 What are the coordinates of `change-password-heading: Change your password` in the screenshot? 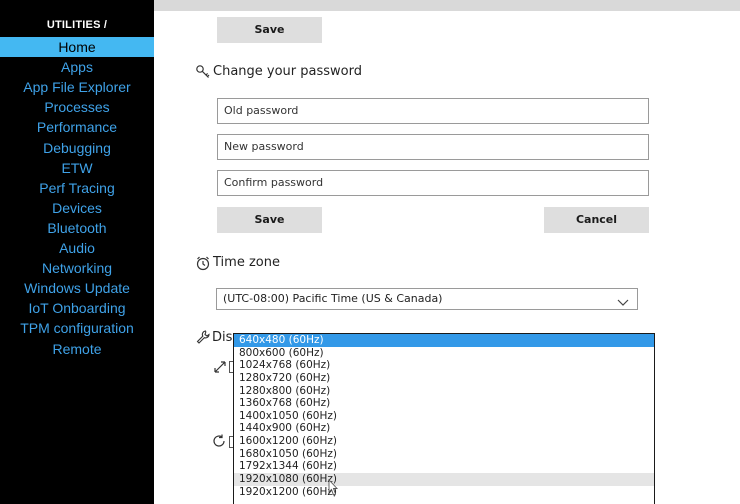 It's located at (278, 72).